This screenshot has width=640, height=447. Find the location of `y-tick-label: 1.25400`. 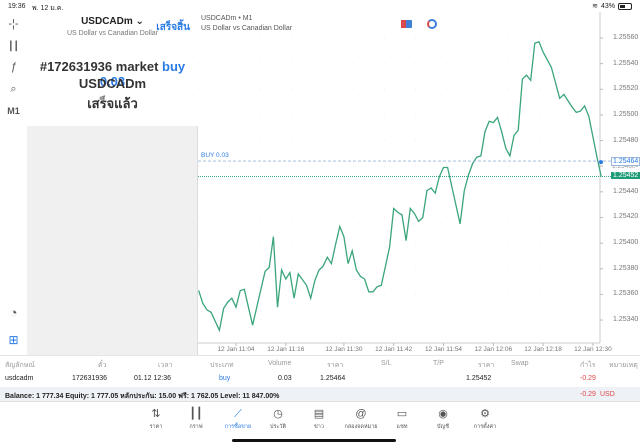

y-tick-label: 1.25400 is located at coordinates (626, 243).